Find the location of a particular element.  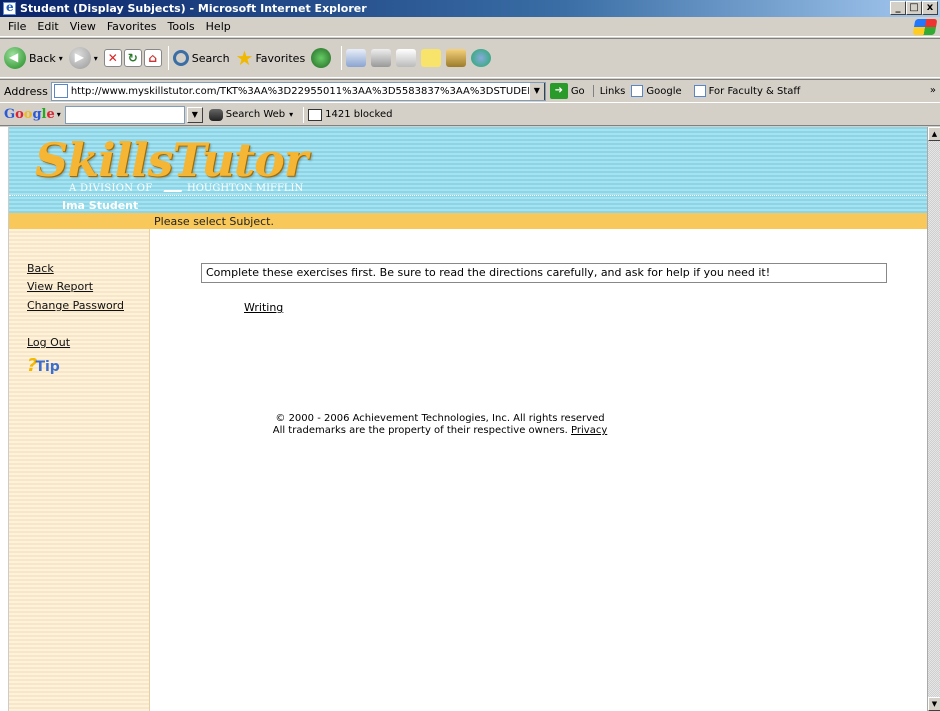

search-label: Search is located at coordinates (210, 58).